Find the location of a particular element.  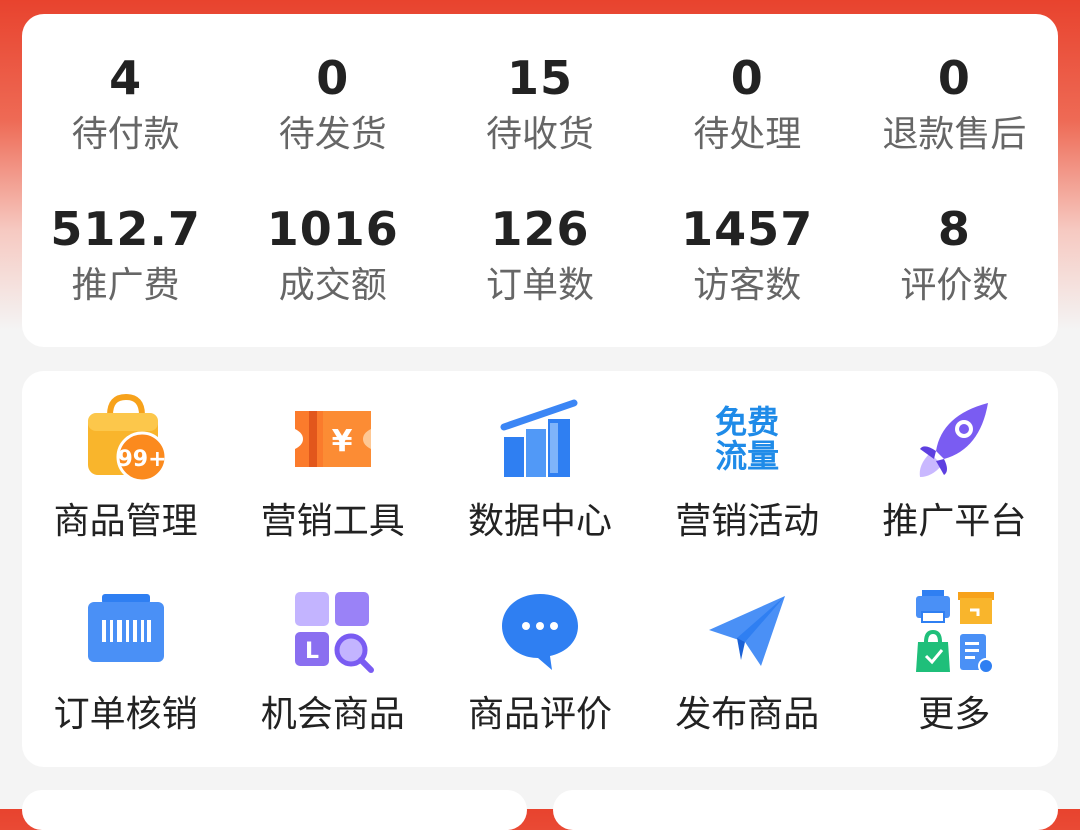

tool-label: 发布商品 is located at coordinates (747, 714).